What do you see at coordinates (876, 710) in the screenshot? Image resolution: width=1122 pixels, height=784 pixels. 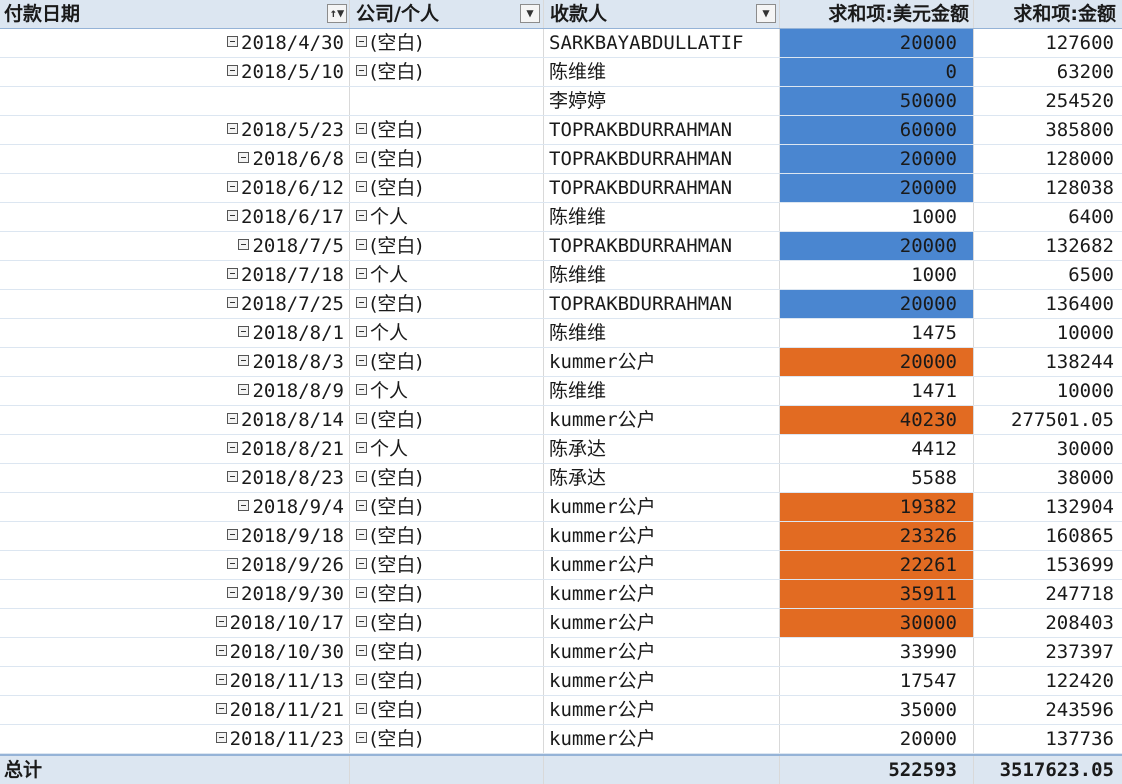 I see `usd-cell: 35000` at bounding box center [876, 710].